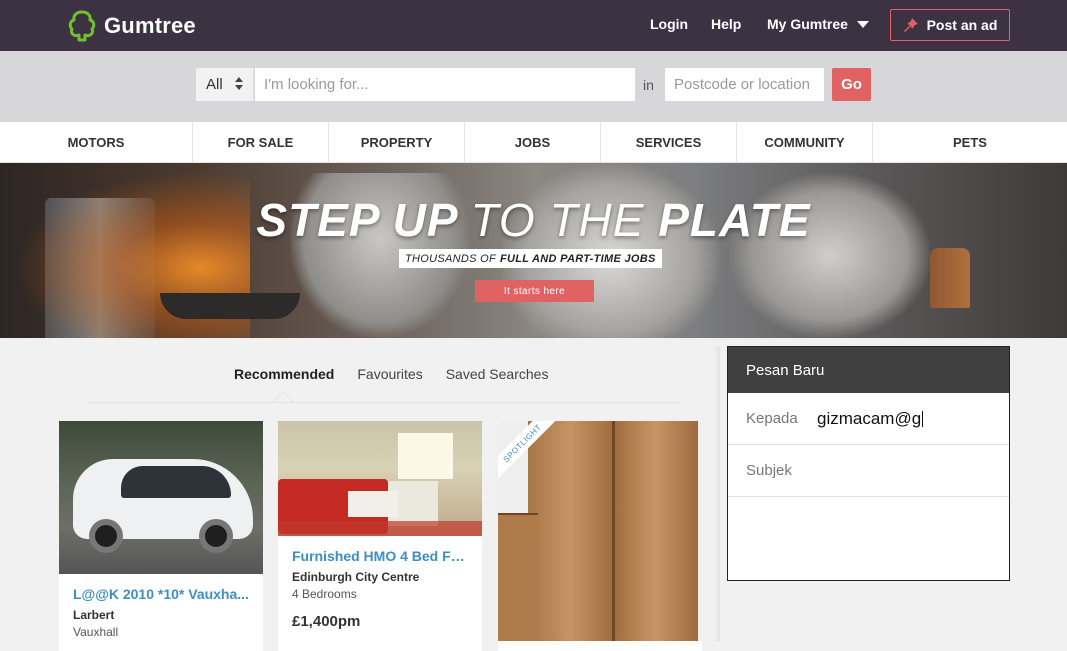  I want to click on category-community: COMMUNITY, so click(805, 142).